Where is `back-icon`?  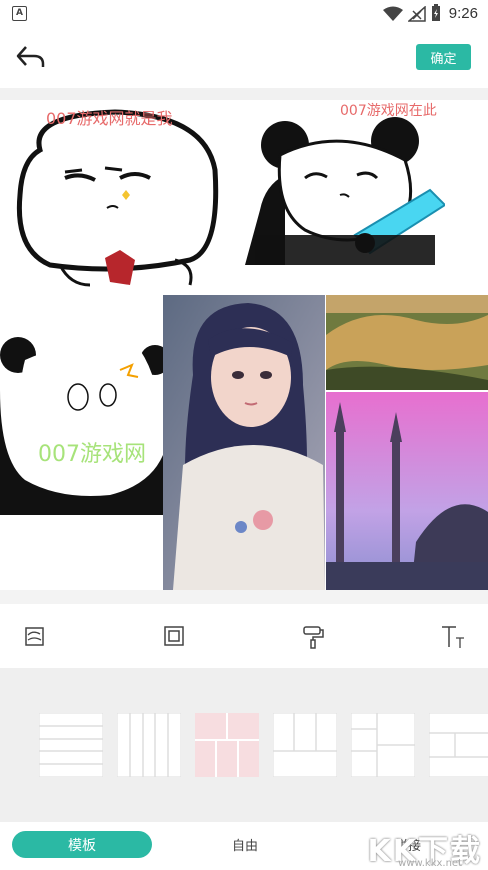
back-icon is located at coordinates (31, 57).